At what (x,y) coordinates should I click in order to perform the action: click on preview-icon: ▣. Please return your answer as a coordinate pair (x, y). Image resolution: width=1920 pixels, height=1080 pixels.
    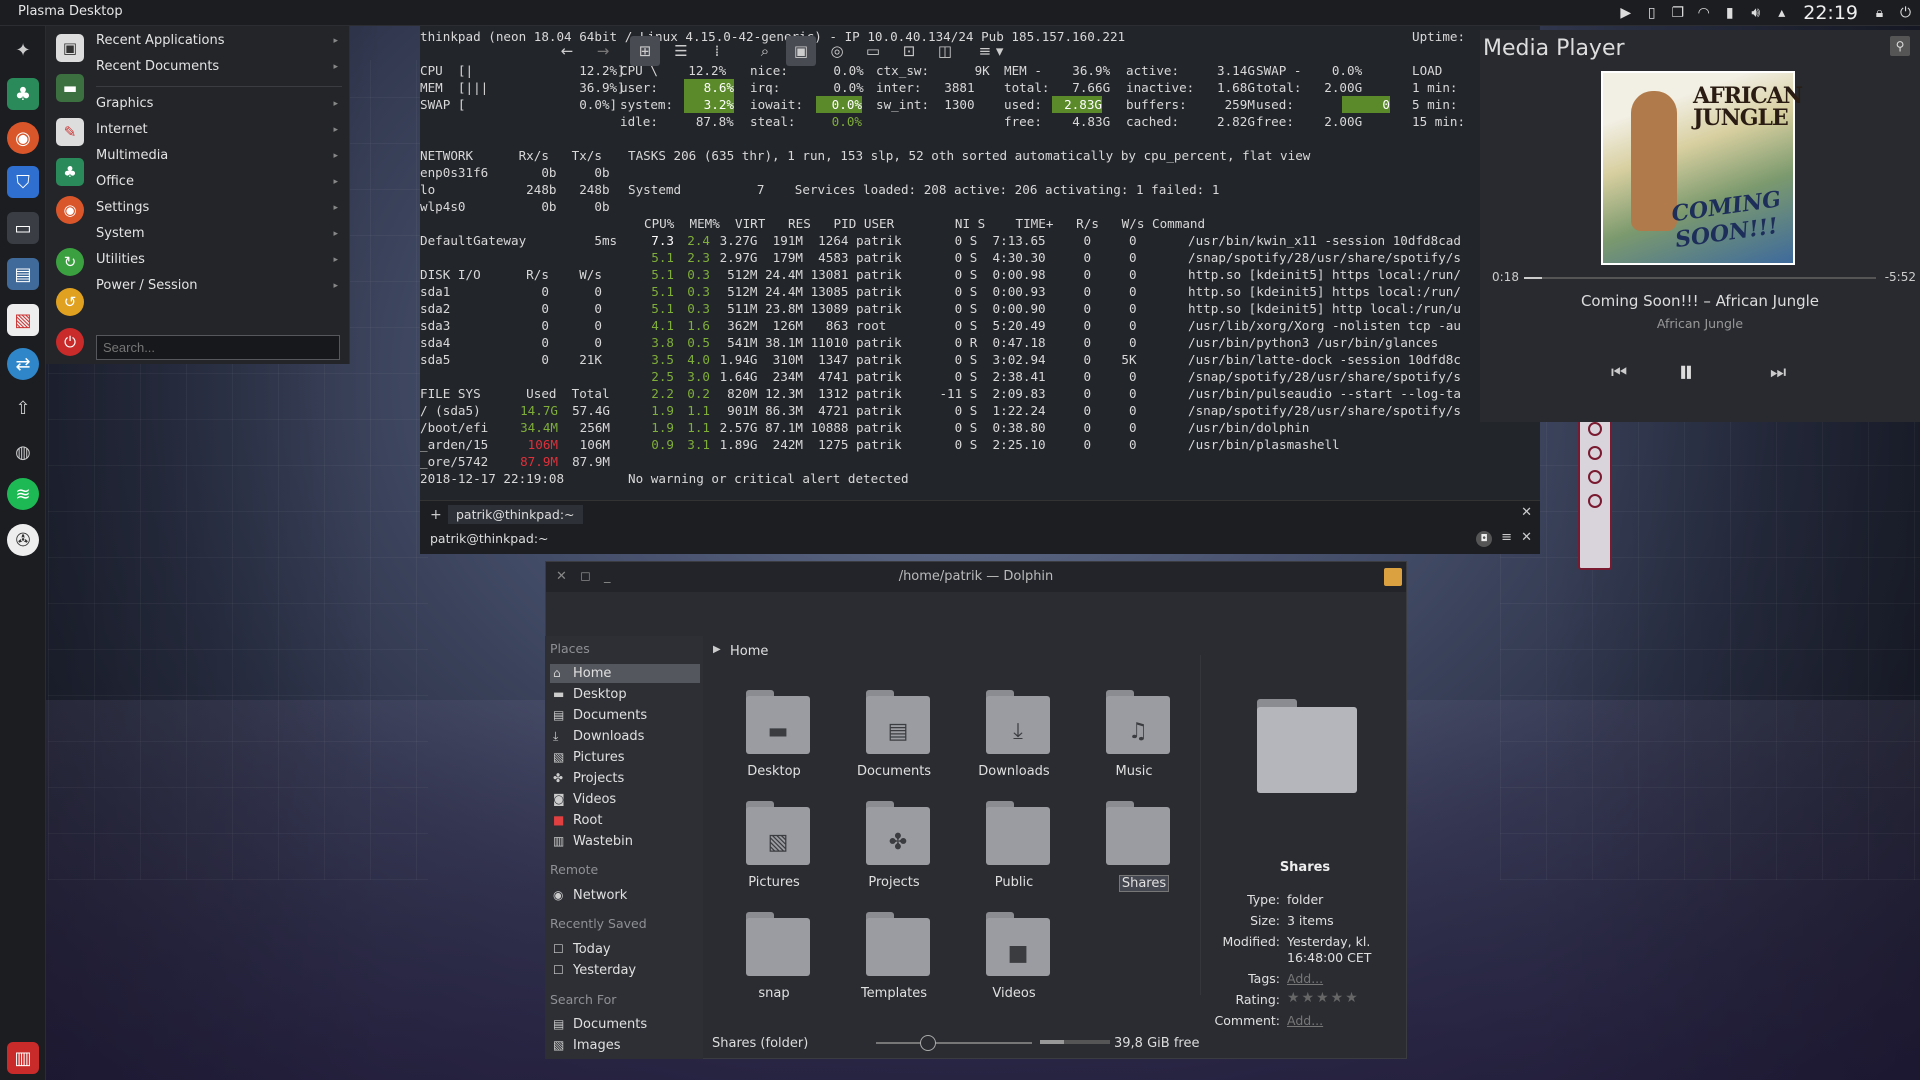
    Looking at the image, I should click on (801, 51).